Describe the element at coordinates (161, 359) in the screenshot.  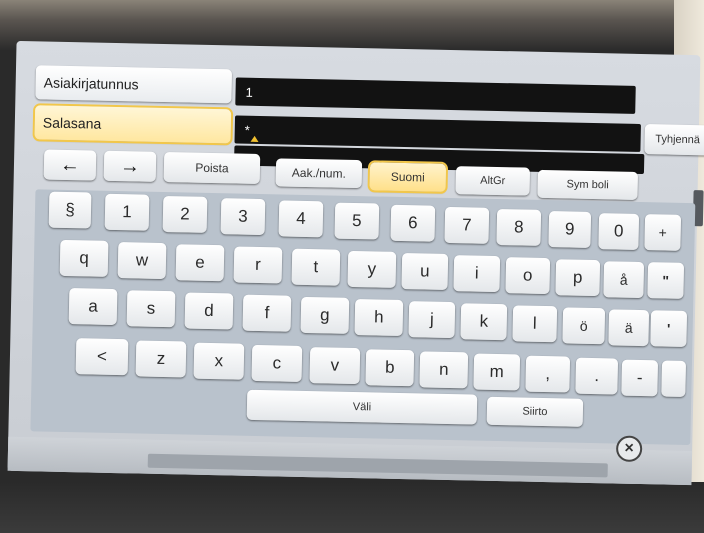
I see `key: z` at that location.